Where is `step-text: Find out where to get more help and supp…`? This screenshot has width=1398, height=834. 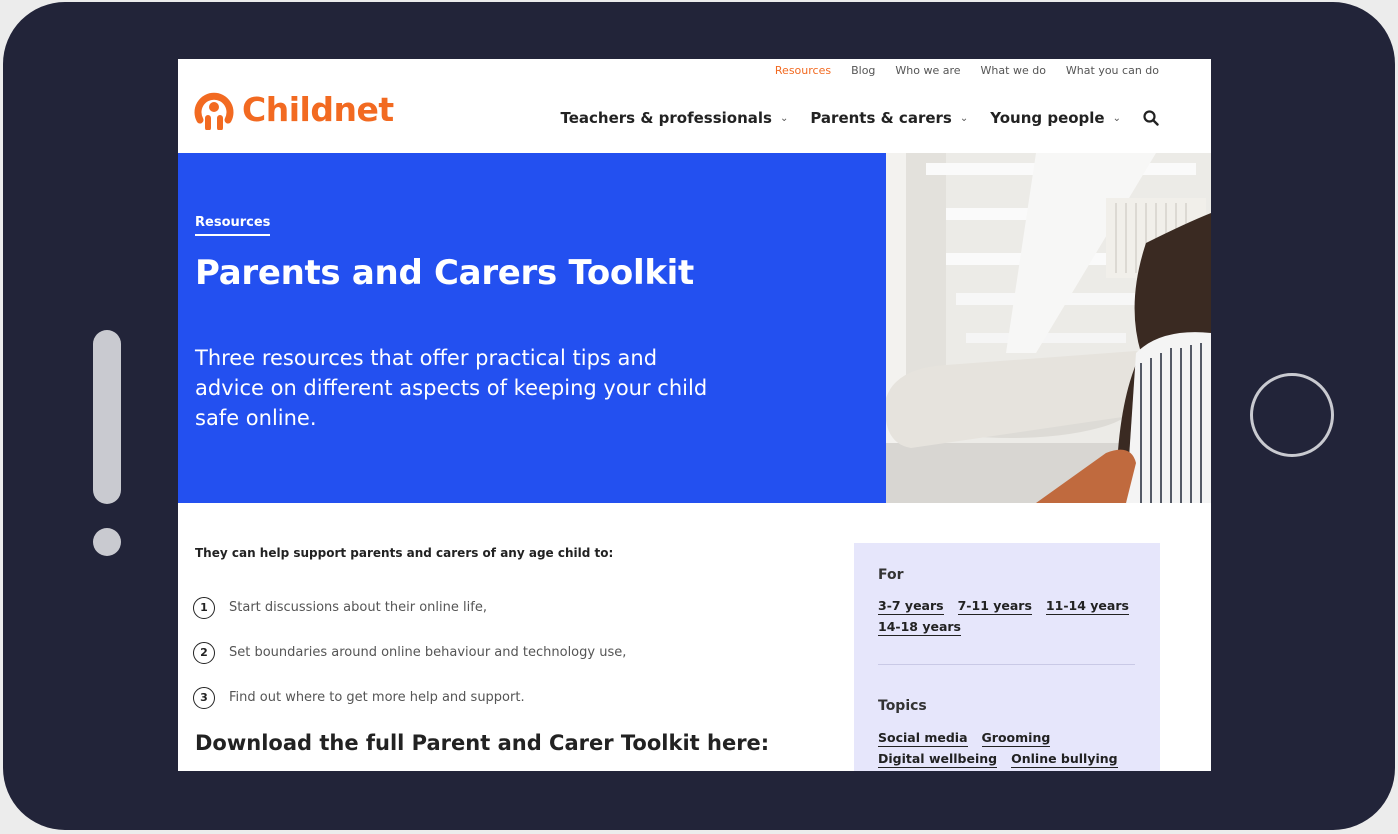
step-text: Find out where to get more help and supp… is located at coordinates (377, 697).